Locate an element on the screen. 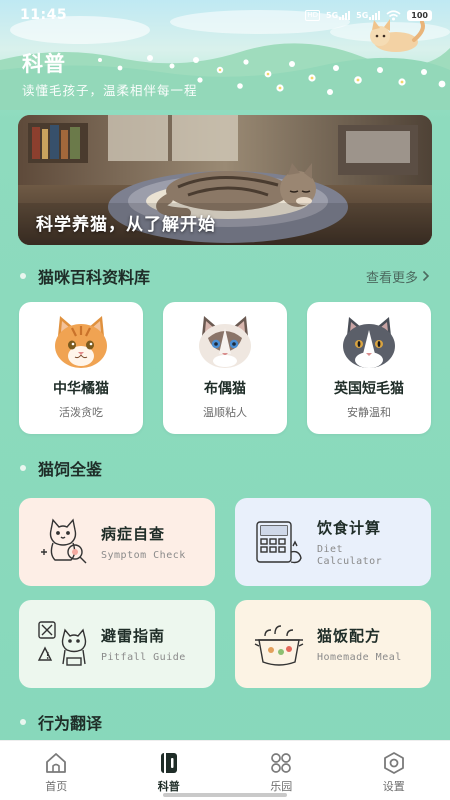 This screenshot has width=450, height=800. status-time: 11:45 is located at coordinates (44, 15).